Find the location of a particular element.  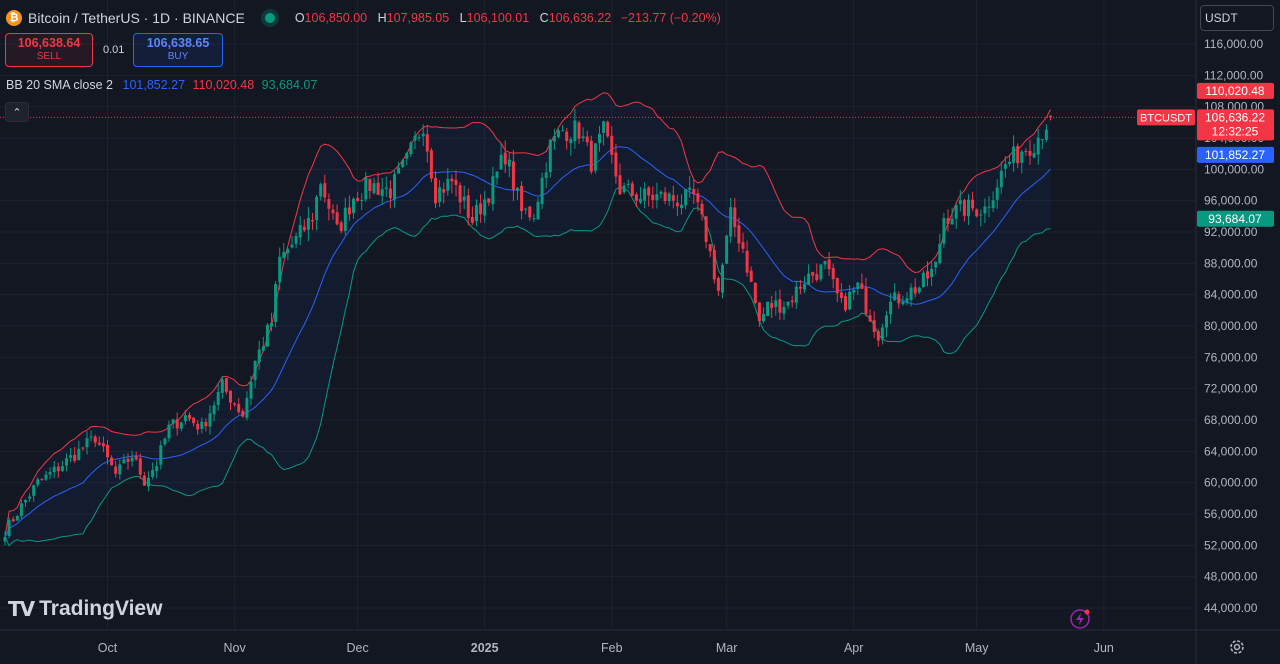

buy-button: 106,638.65 BUY is located at coordinates (178, 50).